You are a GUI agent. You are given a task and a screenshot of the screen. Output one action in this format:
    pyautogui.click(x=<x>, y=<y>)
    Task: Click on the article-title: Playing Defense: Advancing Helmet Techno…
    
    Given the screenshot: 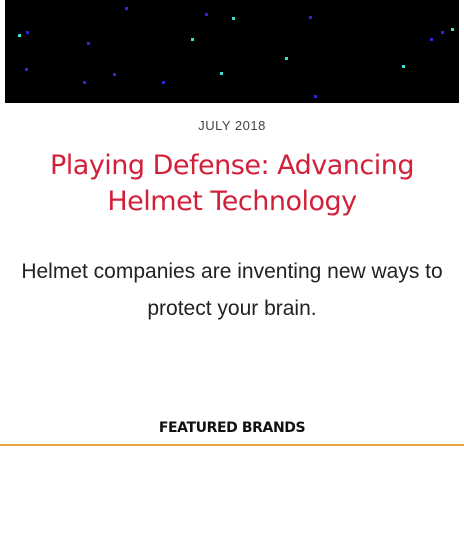 What is the action you would take?
    pyautogui.click(x=232, y=183)
    